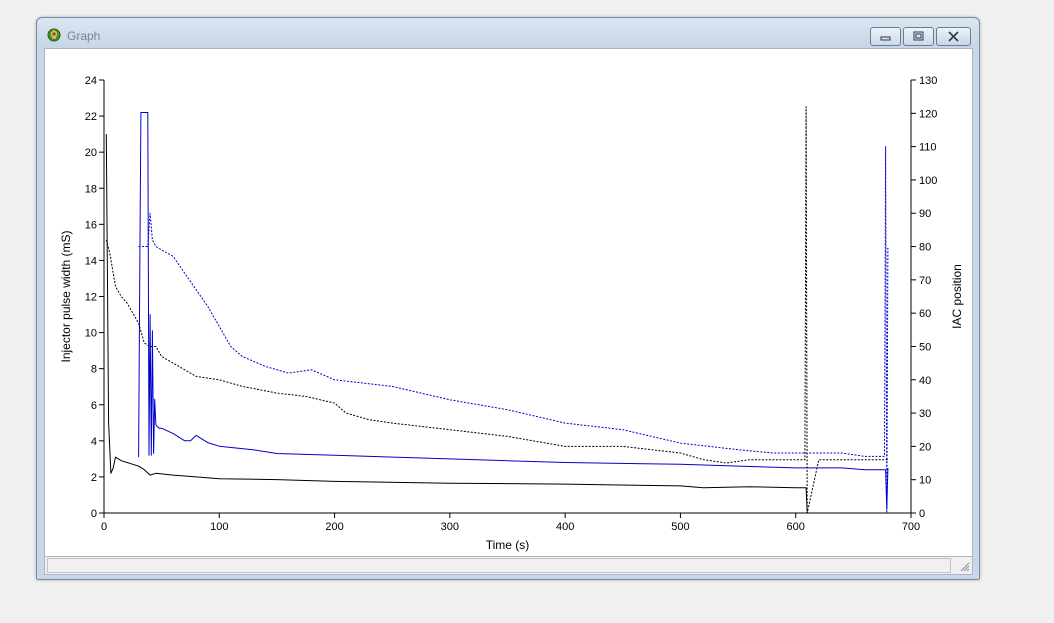  I want to click on y2-axis-title: IAC position, so click(957, 296).